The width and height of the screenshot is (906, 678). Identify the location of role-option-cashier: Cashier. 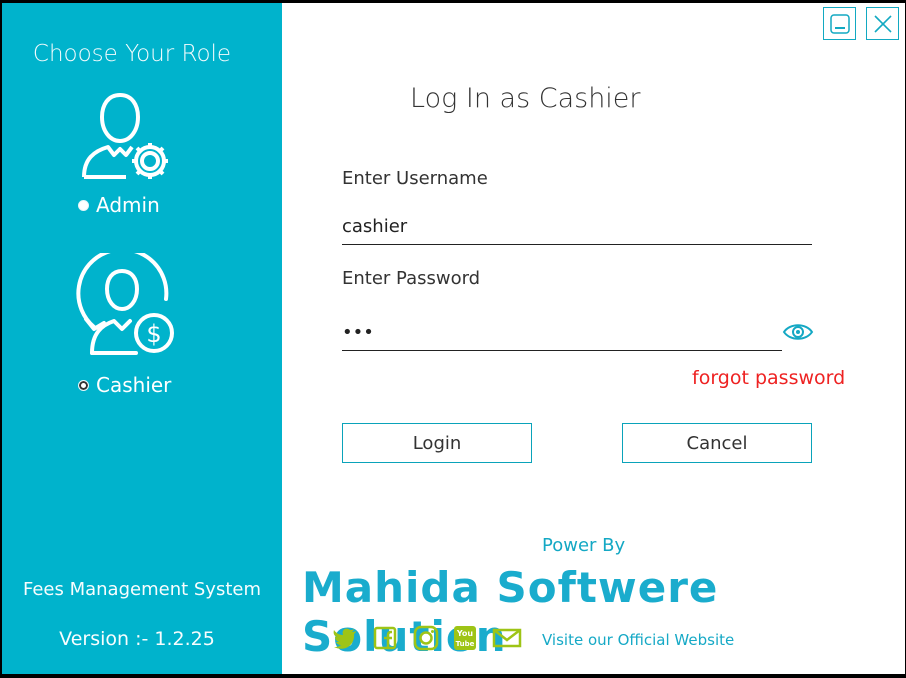
(124, 385).